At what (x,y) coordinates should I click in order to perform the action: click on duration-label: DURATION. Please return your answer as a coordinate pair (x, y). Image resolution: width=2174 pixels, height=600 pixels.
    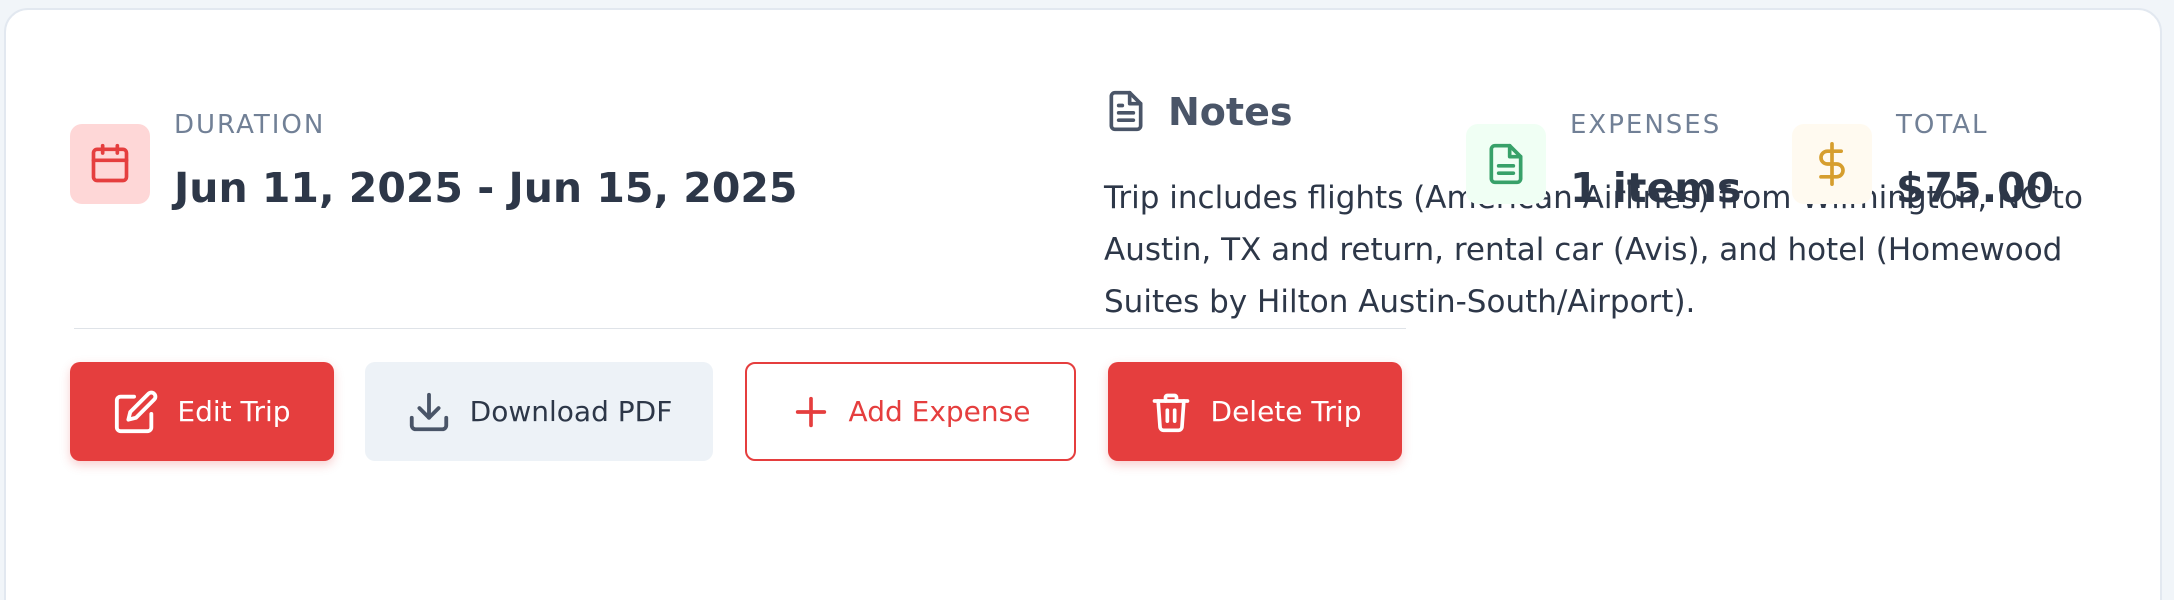
    Looking at the image, I should click on (250, 125).